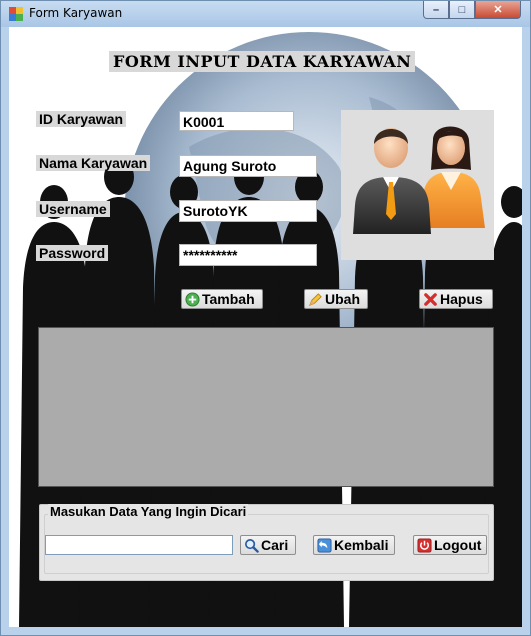 This screenshot has width=531, height=636. Describe the element at coordinates (248, 255) in the screenshot. I see `password-field: **********` at that location.